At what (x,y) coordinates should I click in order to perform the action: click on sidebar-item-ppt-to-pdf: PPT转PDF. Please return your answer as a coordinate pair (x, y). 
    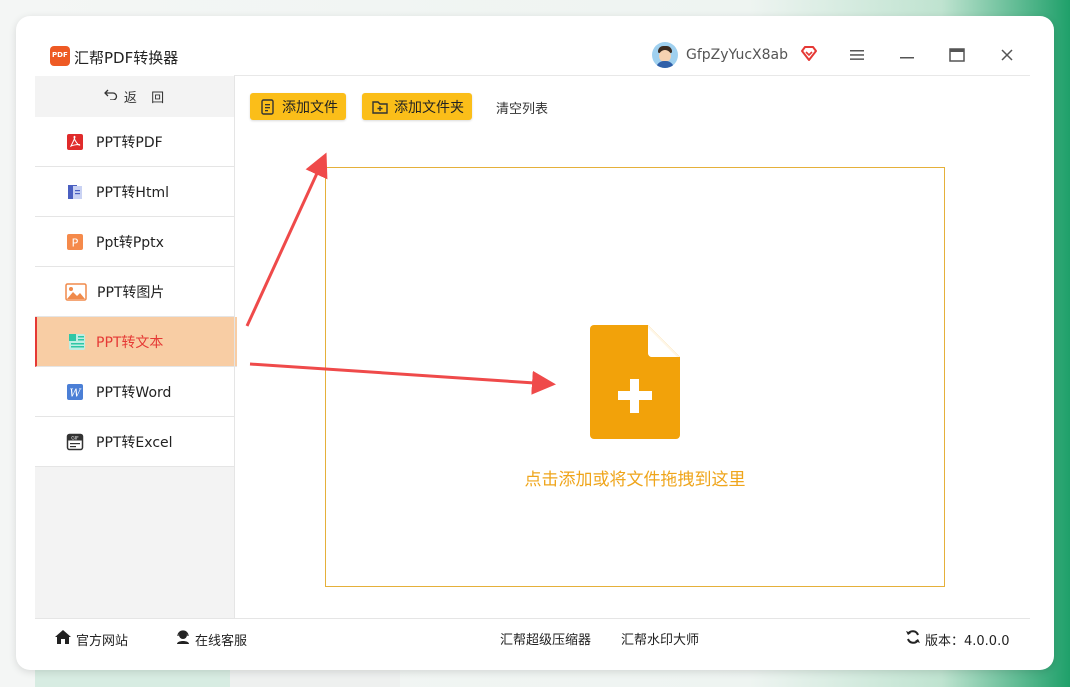
    Looking at the image, I should click on (135, 142).